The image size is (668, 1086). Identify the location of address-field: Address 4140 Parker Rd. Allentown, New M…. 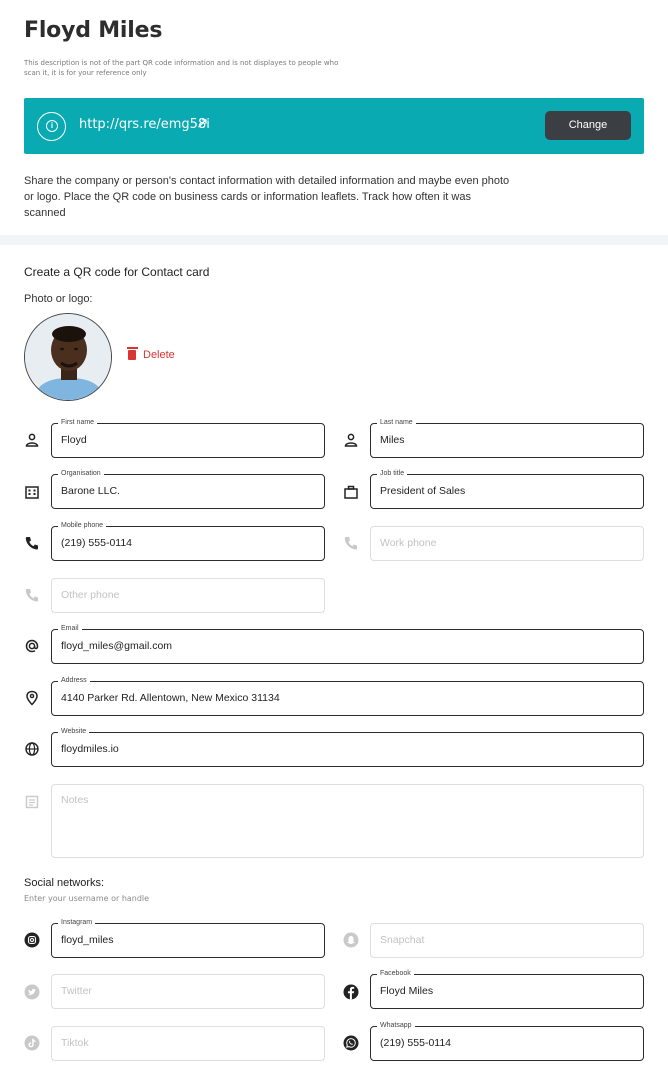
(347, 696).